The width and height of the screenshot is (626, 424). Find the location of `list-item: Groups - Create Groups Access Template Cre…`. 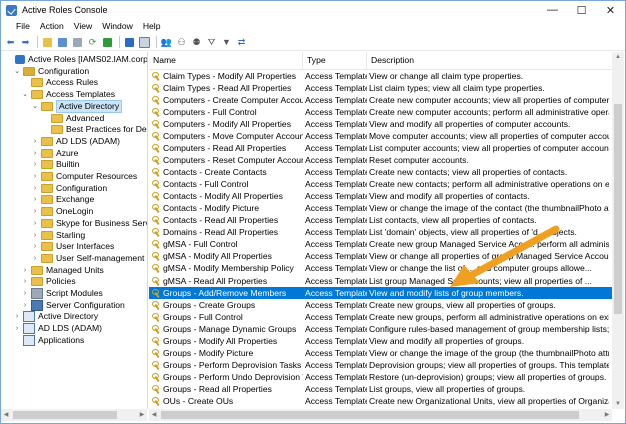

list-item: Groups - Create Groups Access Template Cre… is located at coordinates (380, 305).